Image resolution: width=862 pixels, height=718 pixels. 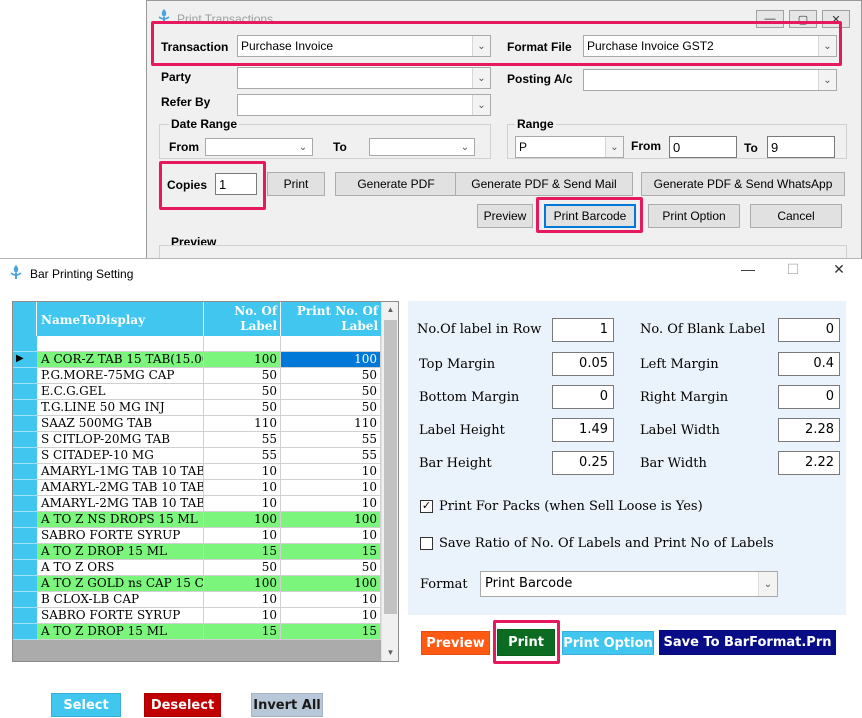 I want to click on bar-height-input: 0.25, so click(x=583, y=463).